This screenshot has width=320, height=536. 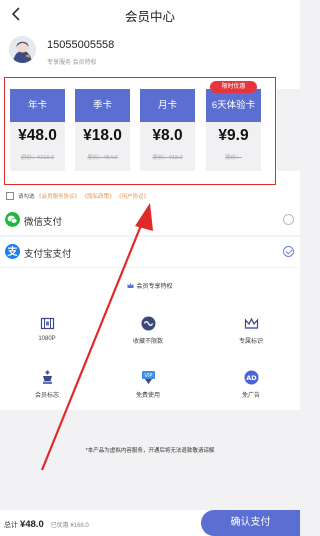 I want to click on vip-gift-icon: VIP, so click(x=148, y=377).